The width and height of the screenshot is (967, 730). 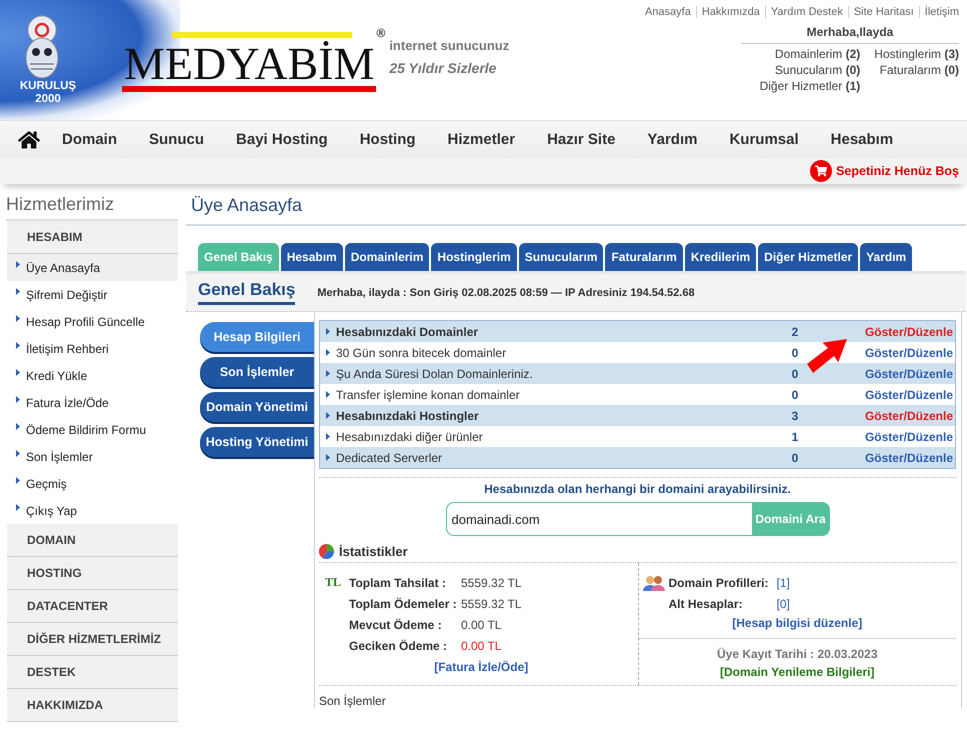 I want to click on welcome-text: Merhaba, ilayda : Son Giriş 02.08.2025 08:59 — IP Adresiniz 194.54.52.68, so click(x=506, y=292).